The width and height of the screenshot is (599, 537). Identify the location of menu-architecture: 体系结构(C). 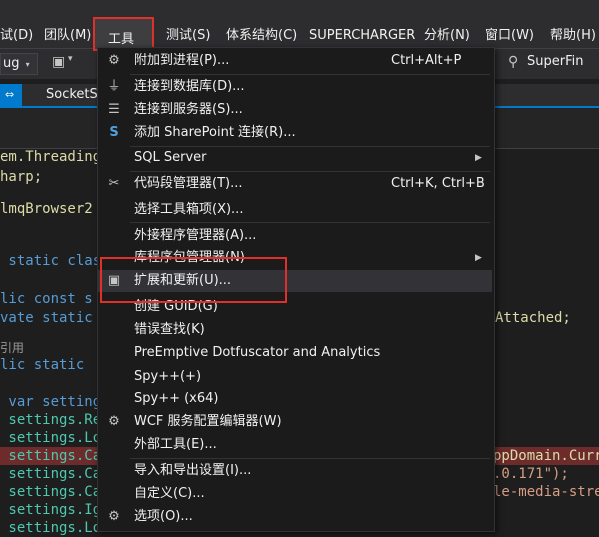
(261, 36).